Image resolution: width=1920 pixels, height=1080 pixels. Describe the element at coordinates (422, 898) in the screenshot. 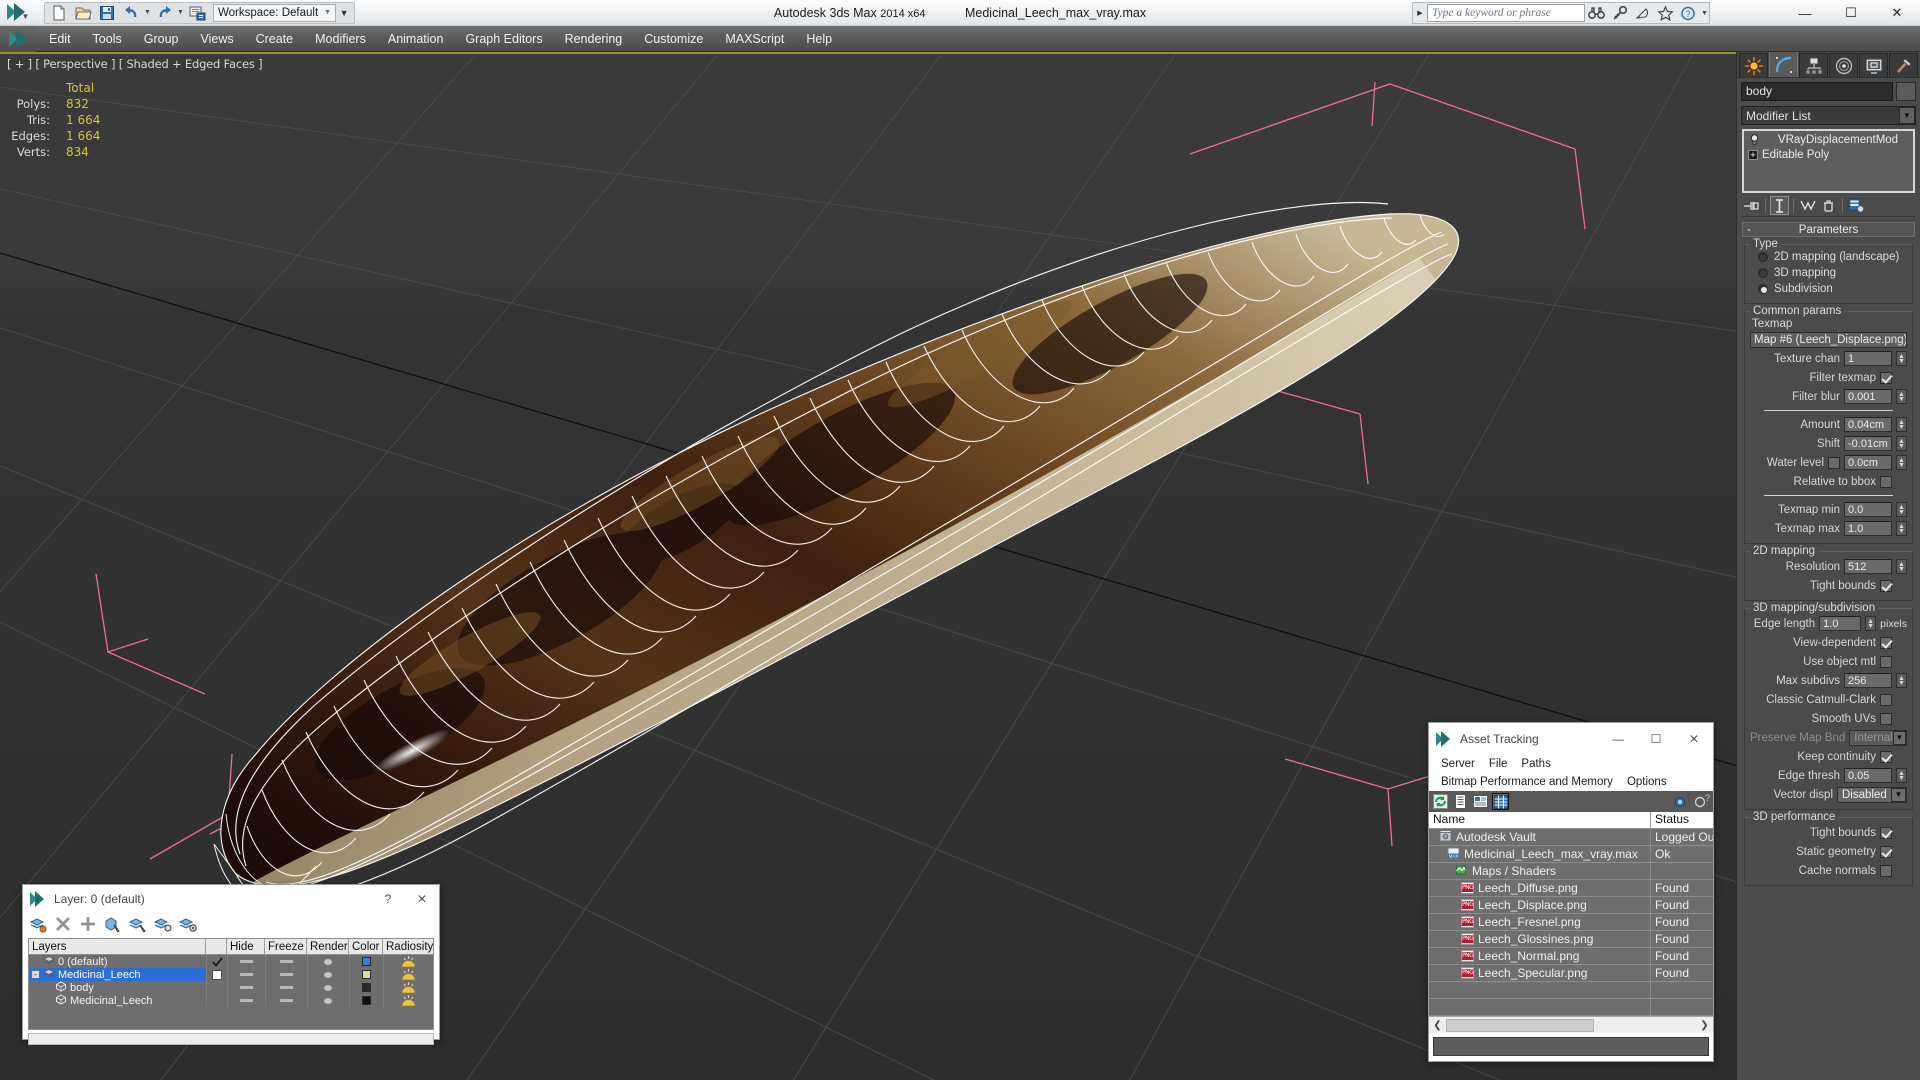

I see `layer-close-button: ✕` at that location.